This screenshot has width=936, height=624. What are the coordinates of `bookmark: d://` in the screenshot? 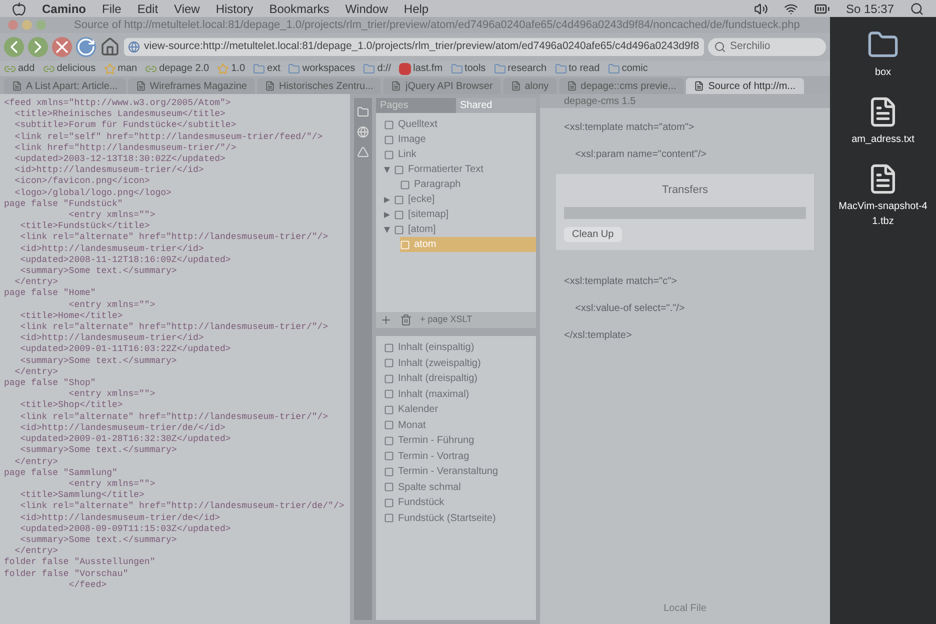 It's located at (377, 68).